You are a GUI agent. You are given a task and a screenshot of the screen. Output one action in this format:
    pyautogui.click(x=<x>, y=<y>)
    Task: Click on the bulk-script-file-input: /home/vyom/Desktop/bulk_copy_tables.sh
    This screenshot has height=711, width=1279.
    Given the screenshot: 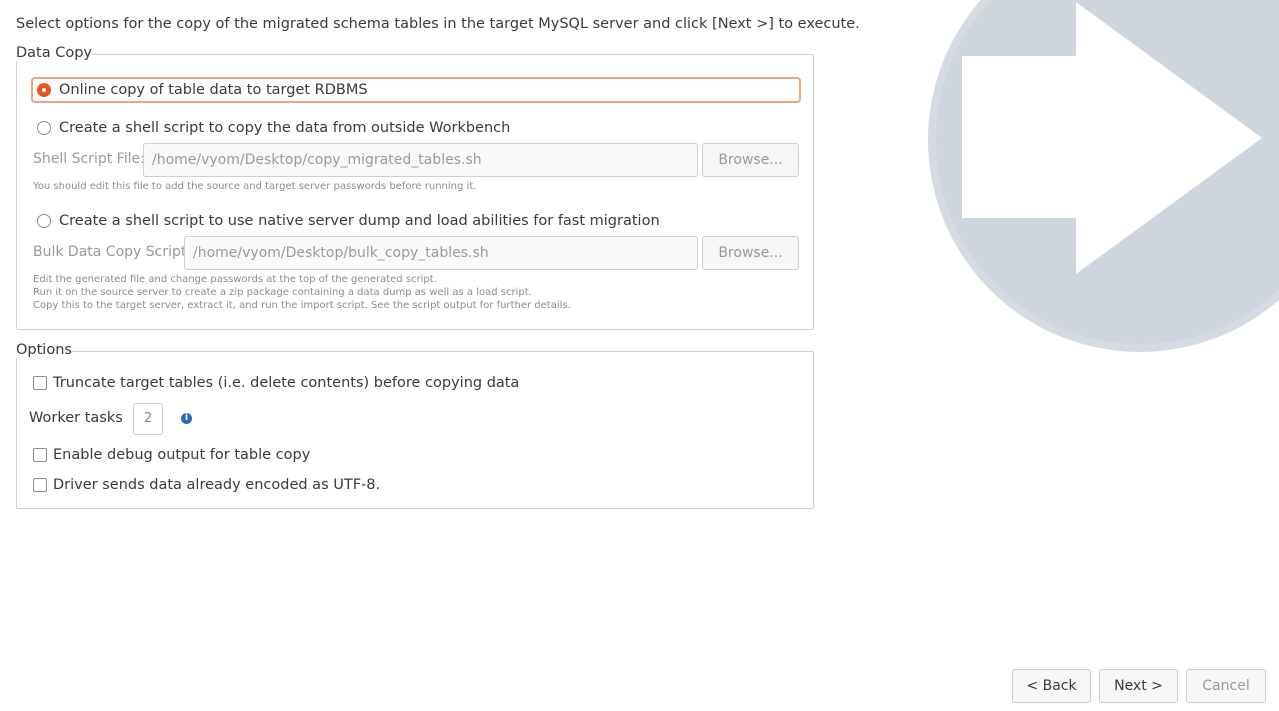 What is the action you would take?
    pyautogui.click(x=441, y=253)
    